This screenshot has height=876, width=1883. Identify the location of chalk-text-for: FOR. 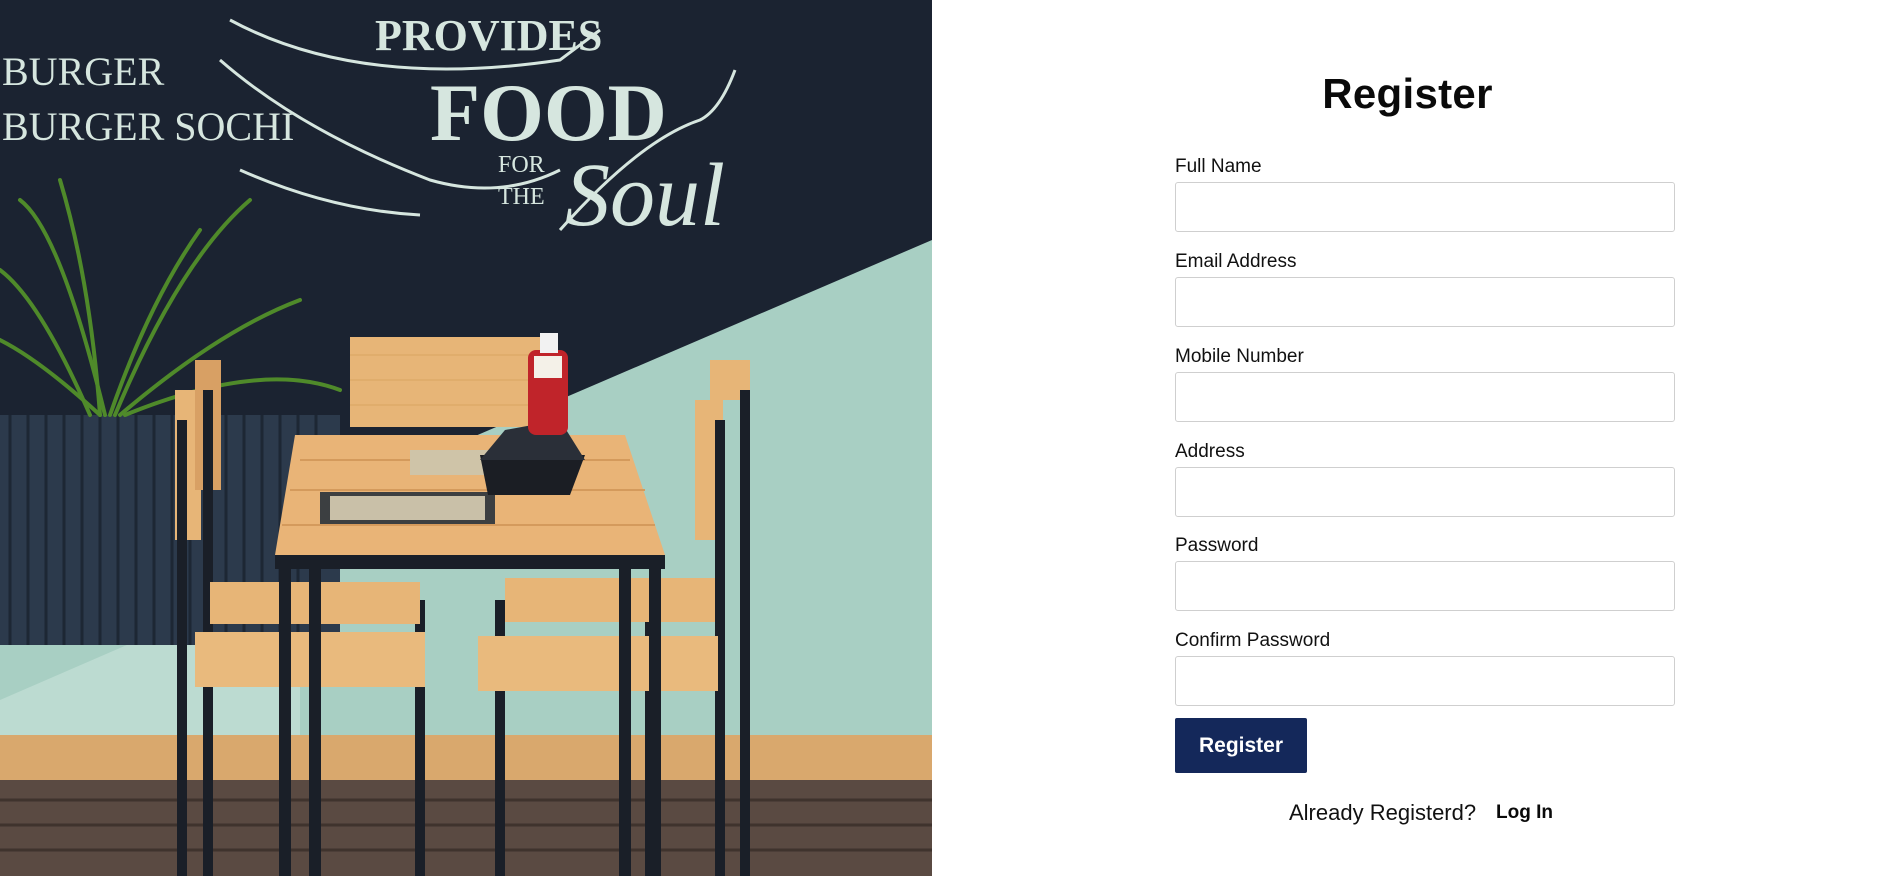
(521, 165).